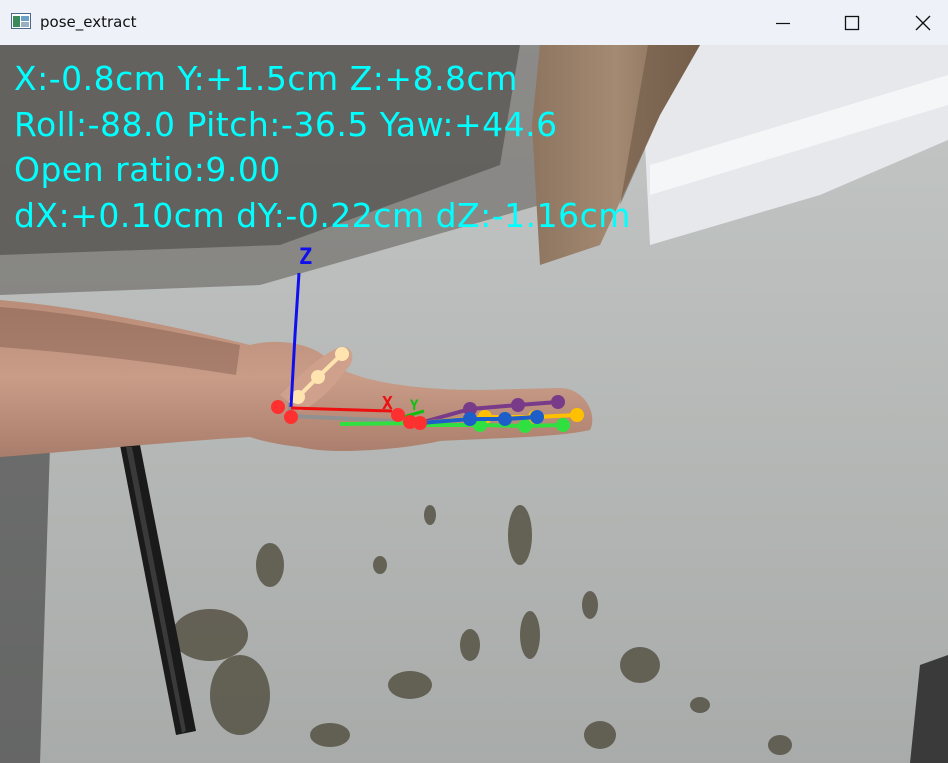 The image size is (948, 763). What do you see at coordinates (21, 21) in the screenshot?
I see `app-icon` at bounding box center [21, 21].